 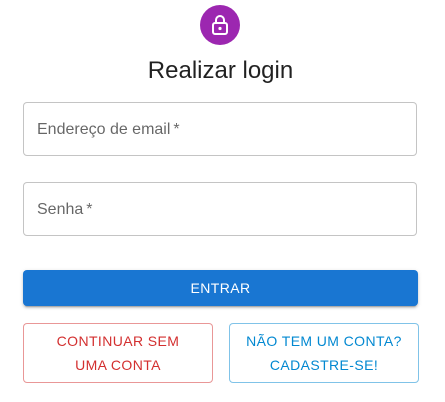 I want to click on continue-without-account-label: CONTINUAR SEM UMA CONTA, so click(x=118, y=353).